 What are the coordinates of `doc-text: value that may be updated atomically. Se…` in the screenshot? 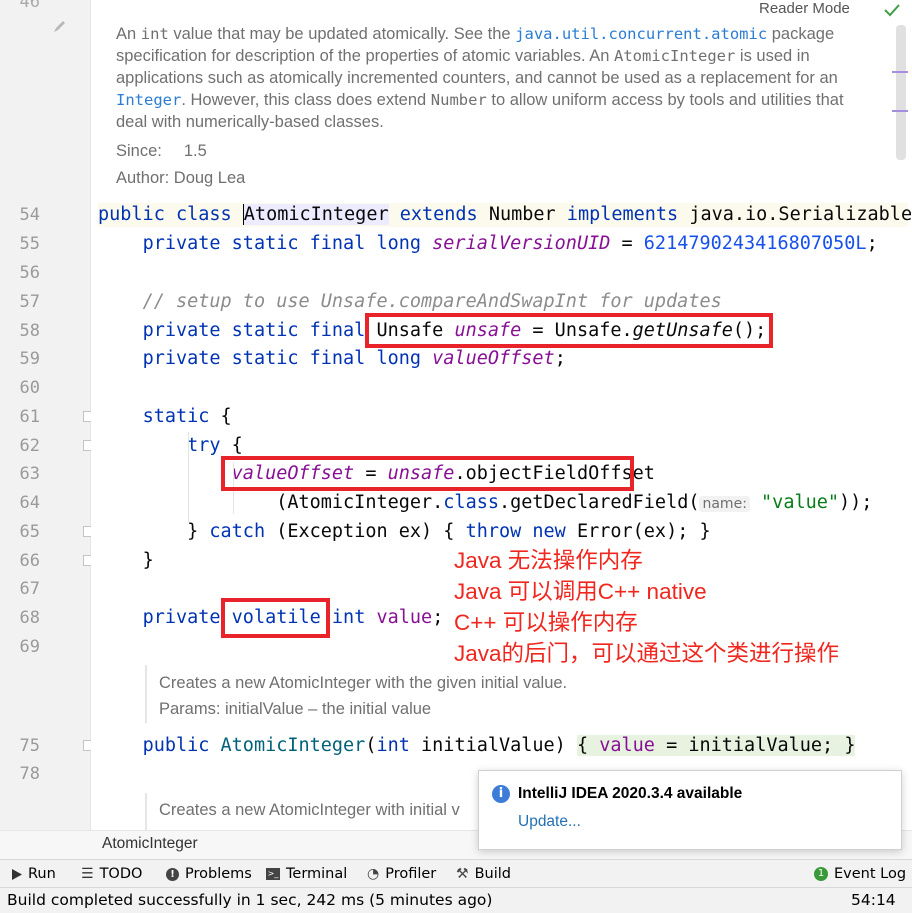 It's located at (342, 34).